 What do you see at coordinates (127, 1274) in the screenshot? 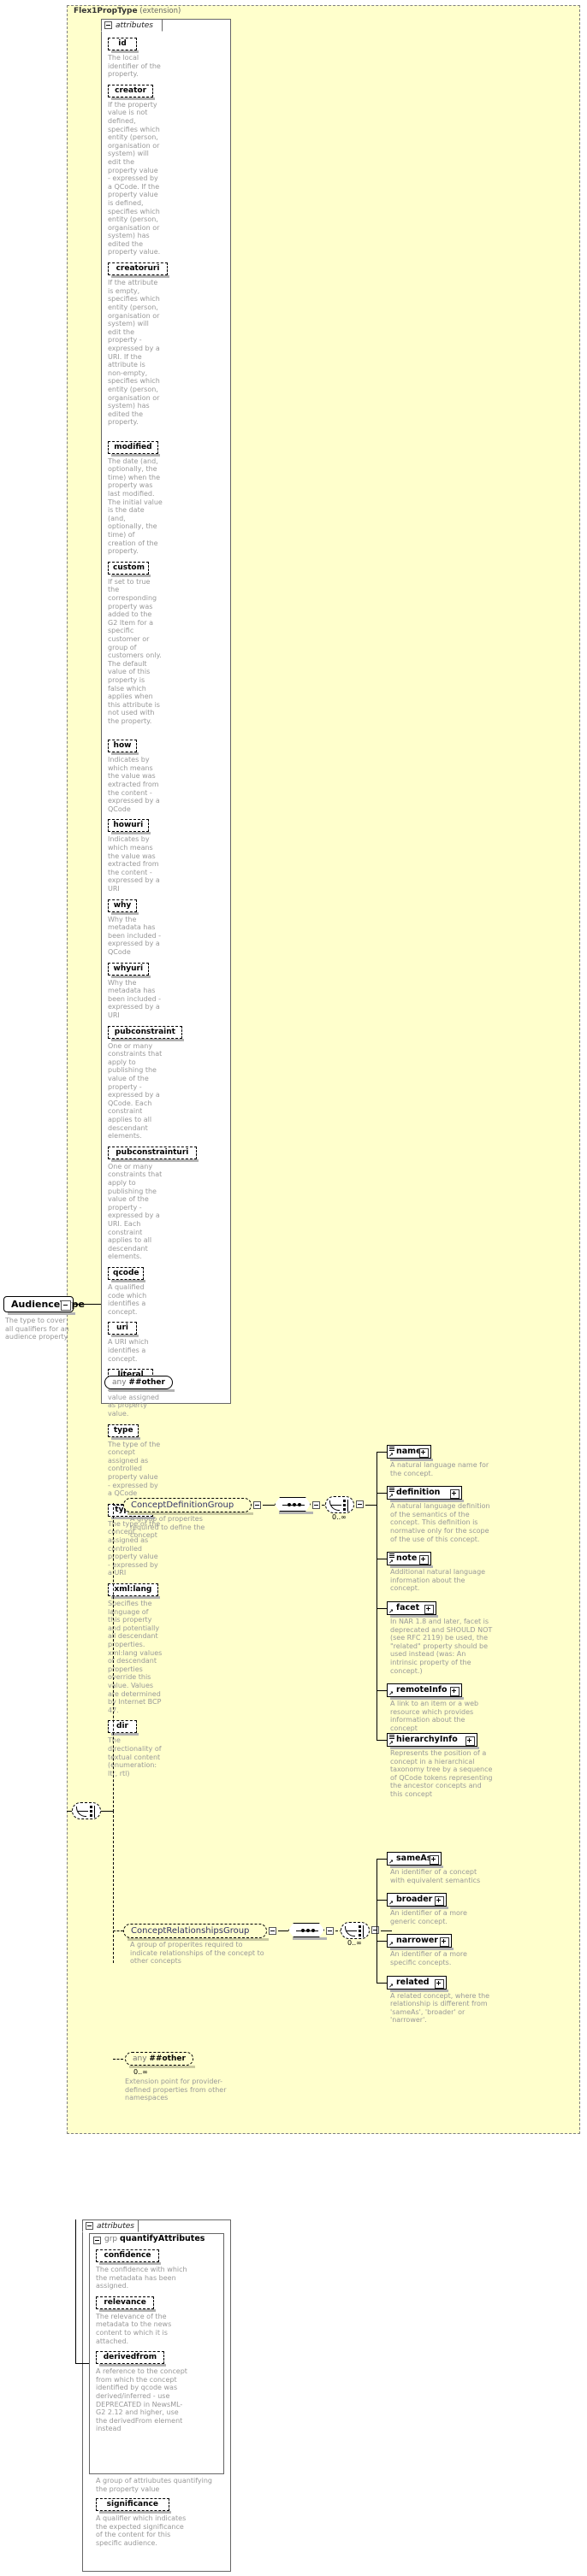
I see `attribute-qcode: qcode` at bounding box center [127, 1274].